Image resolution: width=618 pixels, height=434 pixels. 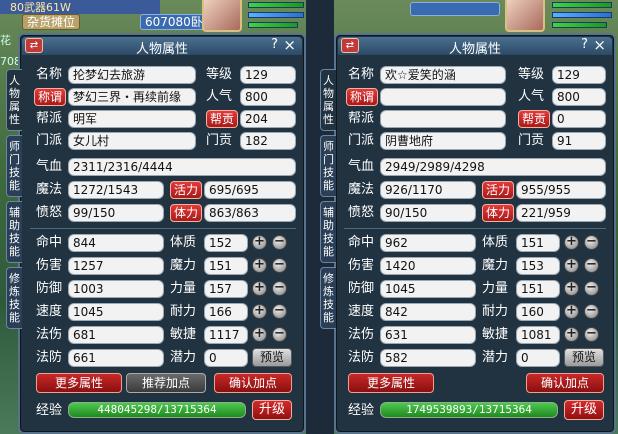 I want to click on sect-contribution-field: 91, so click(x=579, y=141).